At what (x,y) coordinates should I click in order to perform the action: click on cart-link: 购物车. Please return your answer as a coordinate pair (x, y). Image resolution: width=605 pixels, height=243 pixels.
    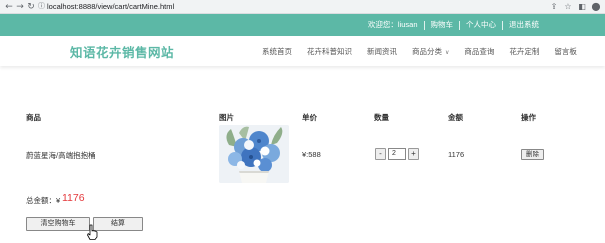
    Looking at the image, I should click on (442, 25).